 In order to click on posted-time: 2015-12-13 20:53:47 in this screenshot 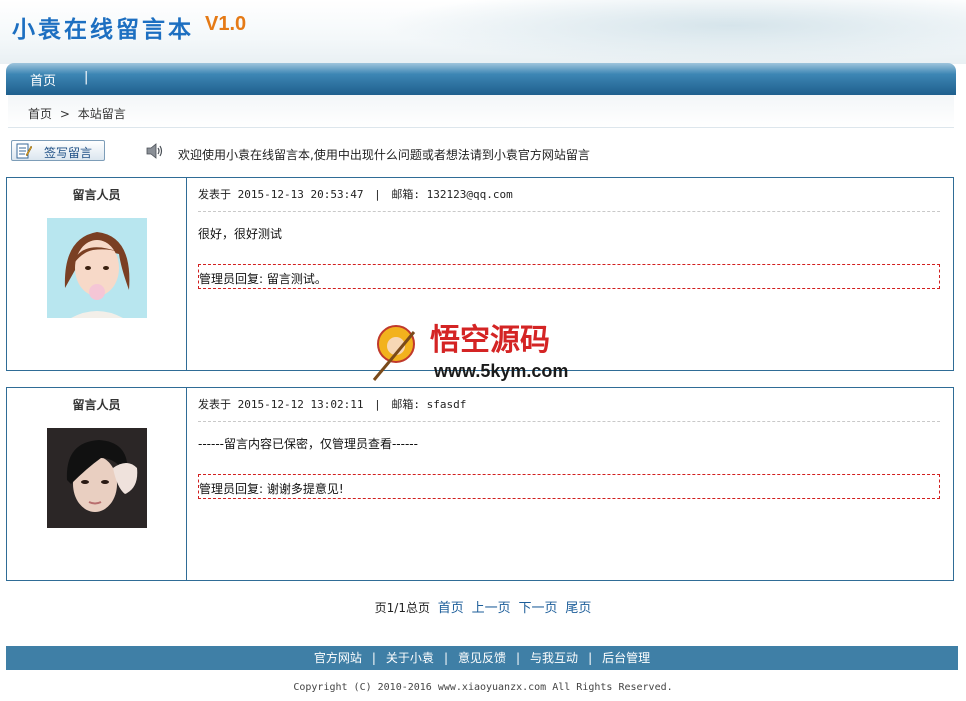, I will do `click(300, 194)`.